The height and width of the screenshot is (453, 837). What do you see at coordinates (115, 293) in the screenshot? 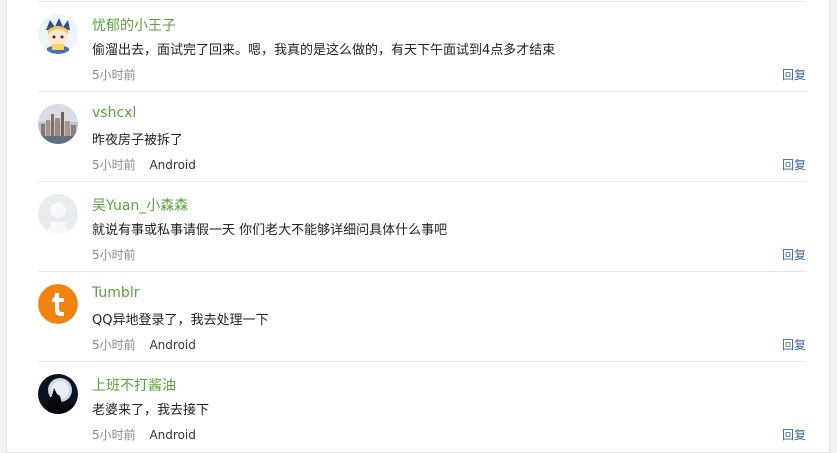
I see `comment-username: Tumblr` at bounding box center [115, 293].